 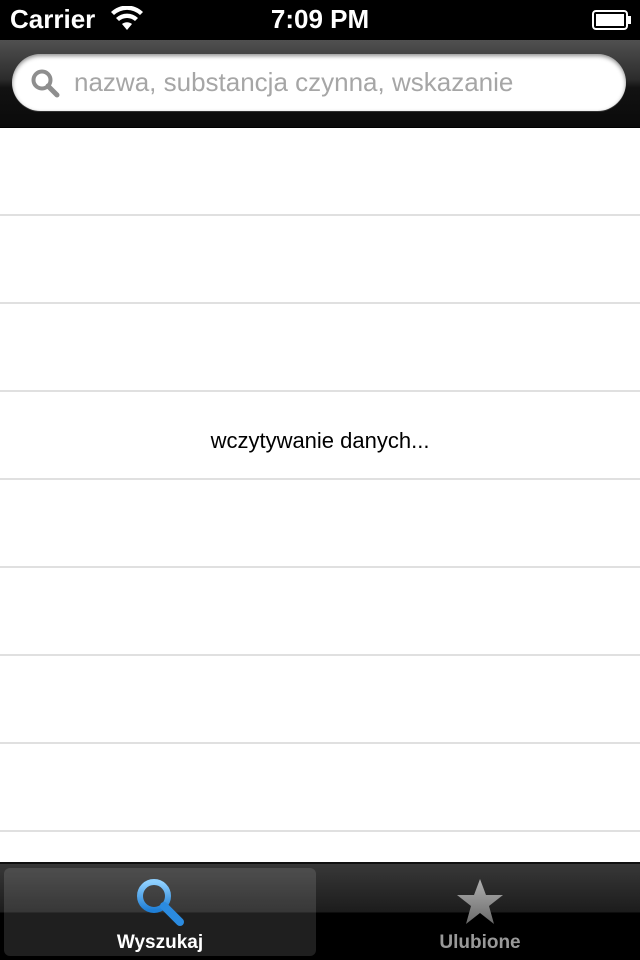 I want to click on tab-bar: Wyszukaj Ulubione, so click(x=320, y=911).